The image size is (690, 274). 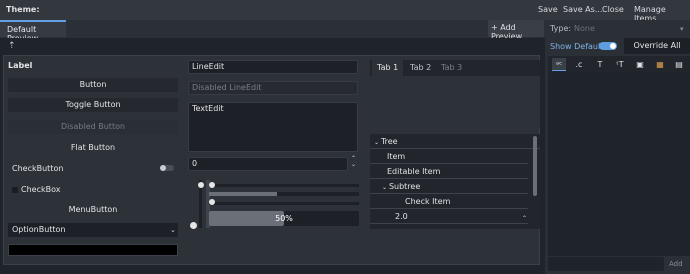 I want to click on check-button: CheckButton, so click(x=37, y=168).